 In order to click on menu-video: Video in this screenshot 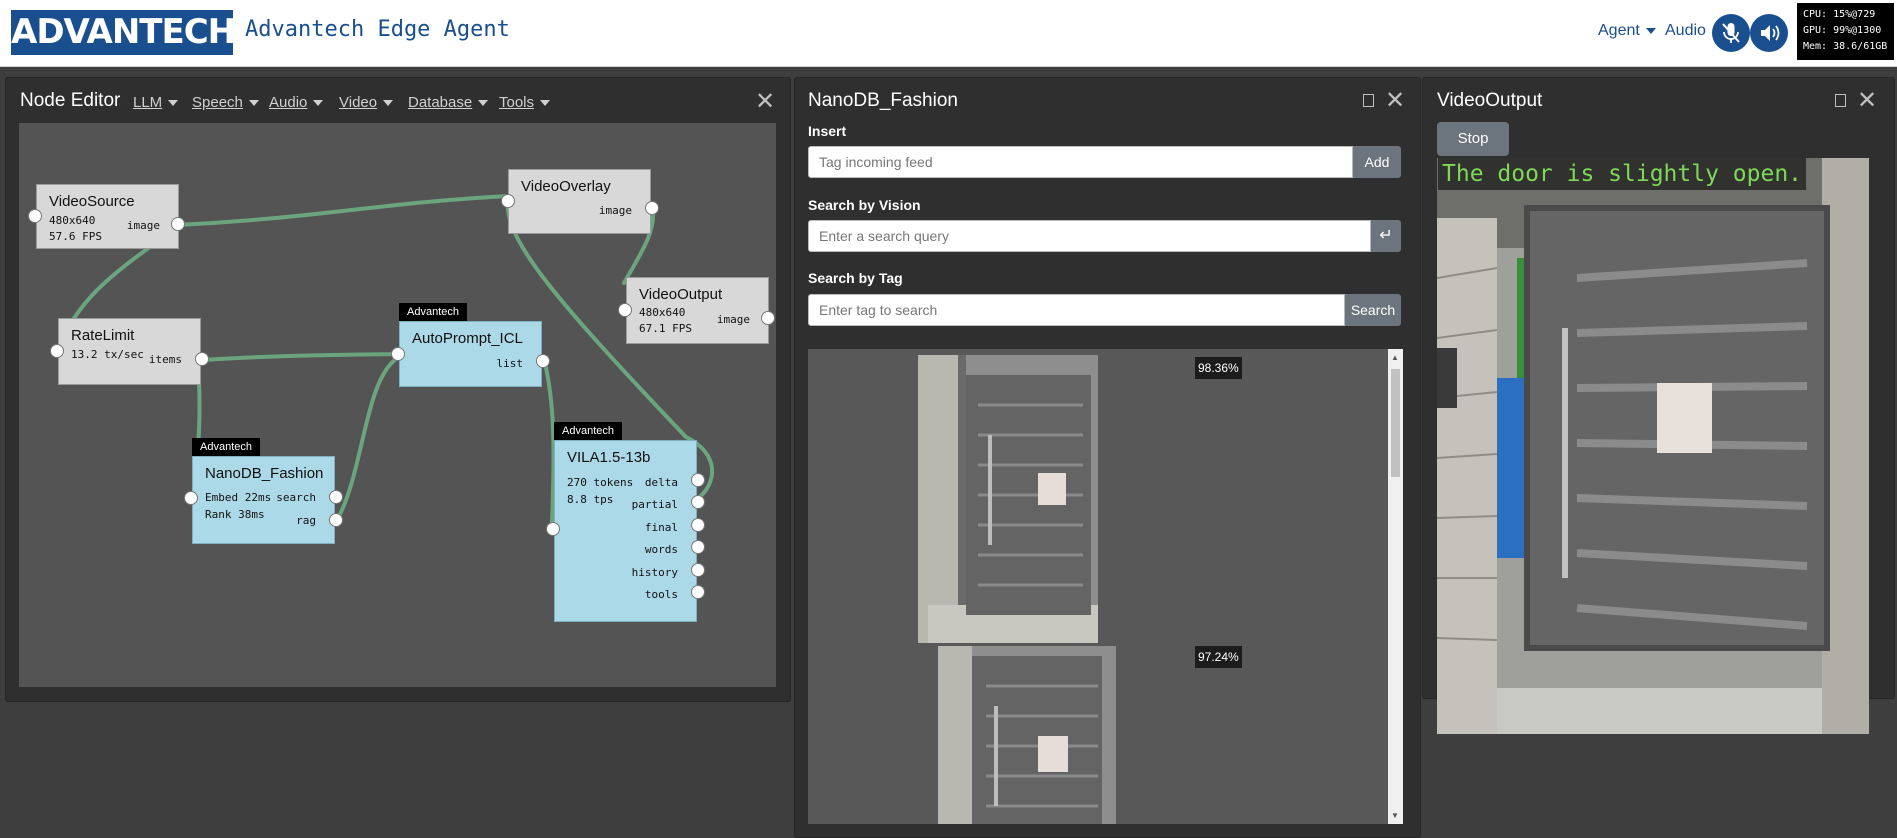, I will do `click(366, 102)`.